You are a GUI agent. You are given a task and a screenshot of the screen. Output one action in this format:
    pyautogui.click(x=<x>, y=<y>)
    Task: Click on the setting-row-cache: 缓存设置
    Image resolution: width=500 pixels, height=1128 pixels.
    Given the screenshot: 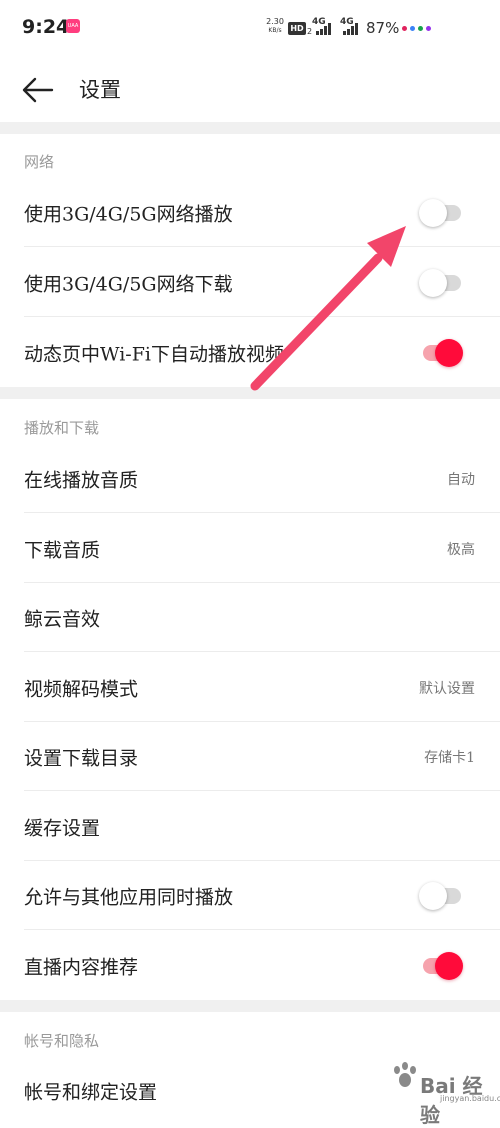 What is the action you would take?
    pyautogui.click(x=250, y=826)
    